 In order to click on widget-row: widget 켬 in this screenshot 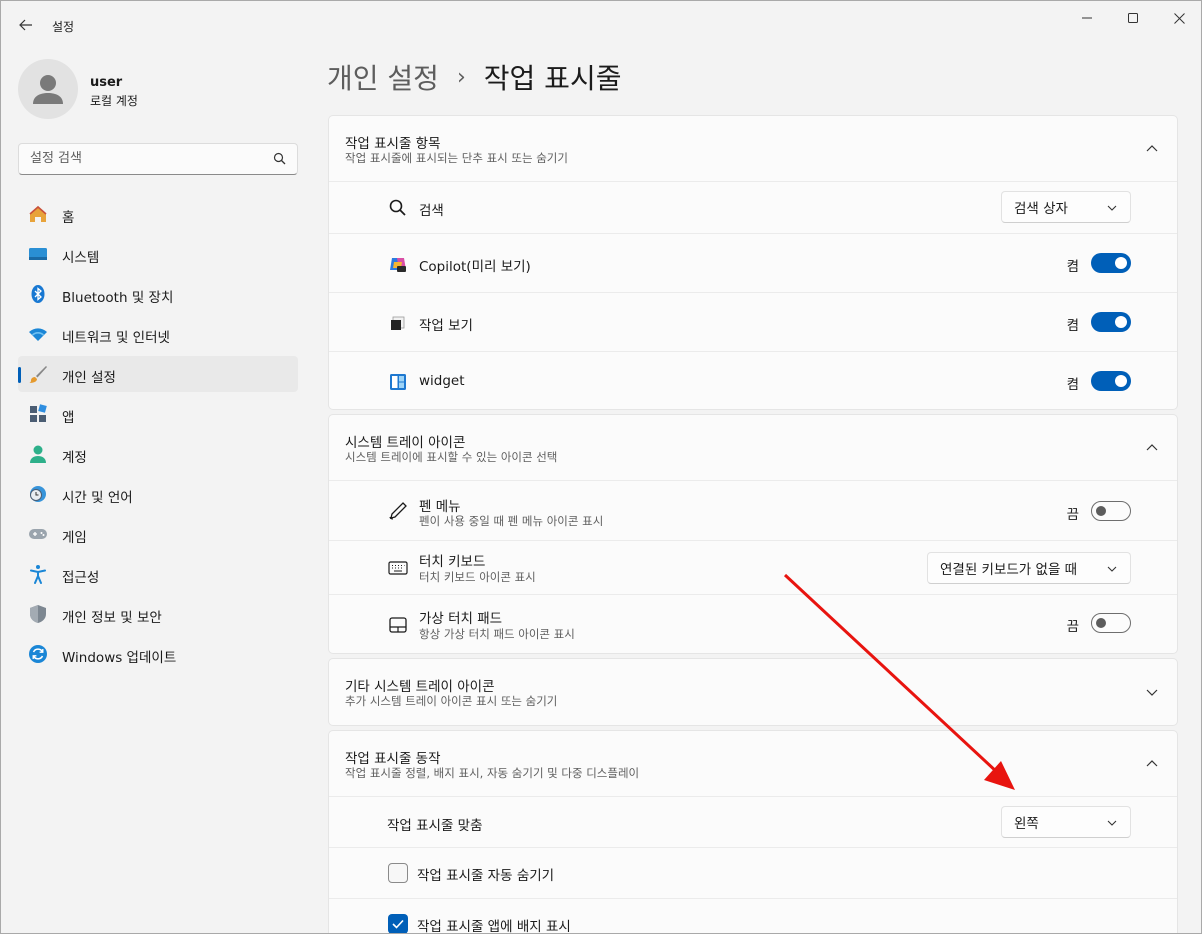, I will do `click(753, 380)`.